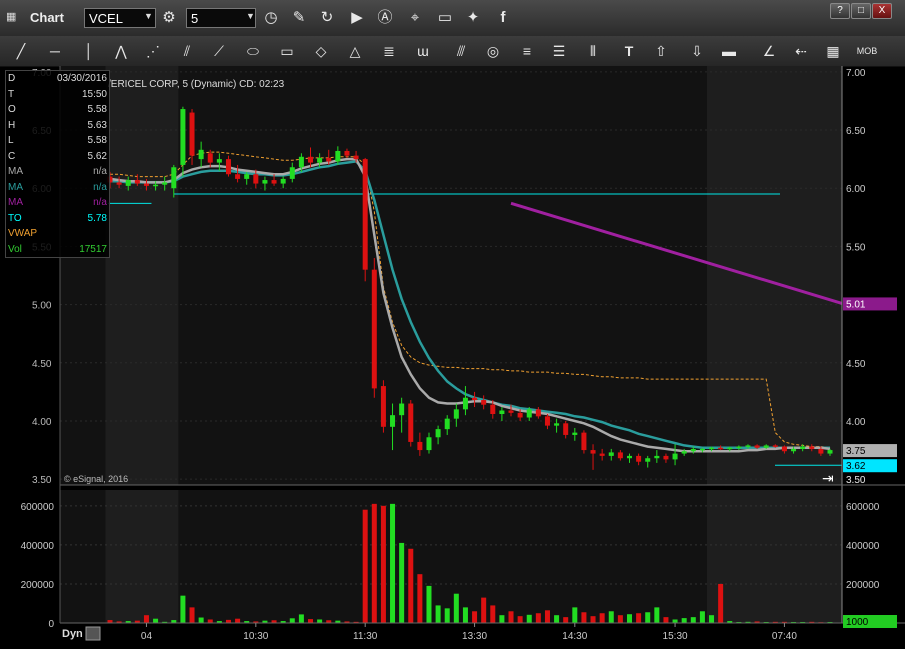  What do you see at coordinates (287, 51) in the screenshot?
I see `rectangle-tool-icon: ▭` at bounding box center [287, 51].